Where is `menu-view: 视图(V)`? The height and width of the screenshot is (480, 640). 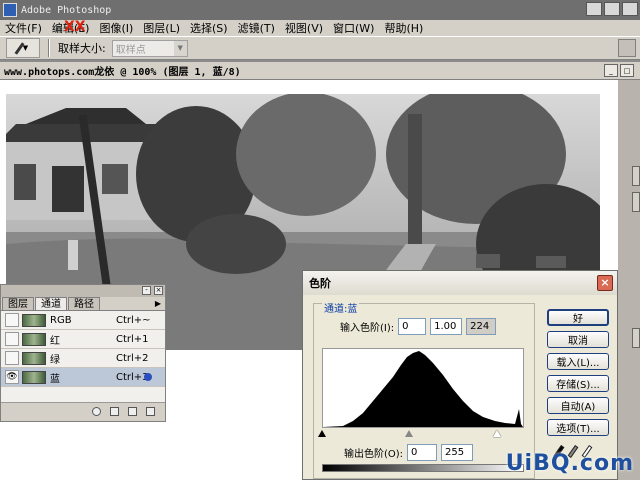 menu-view: 视图(V) is located at coordinates (304, 28).